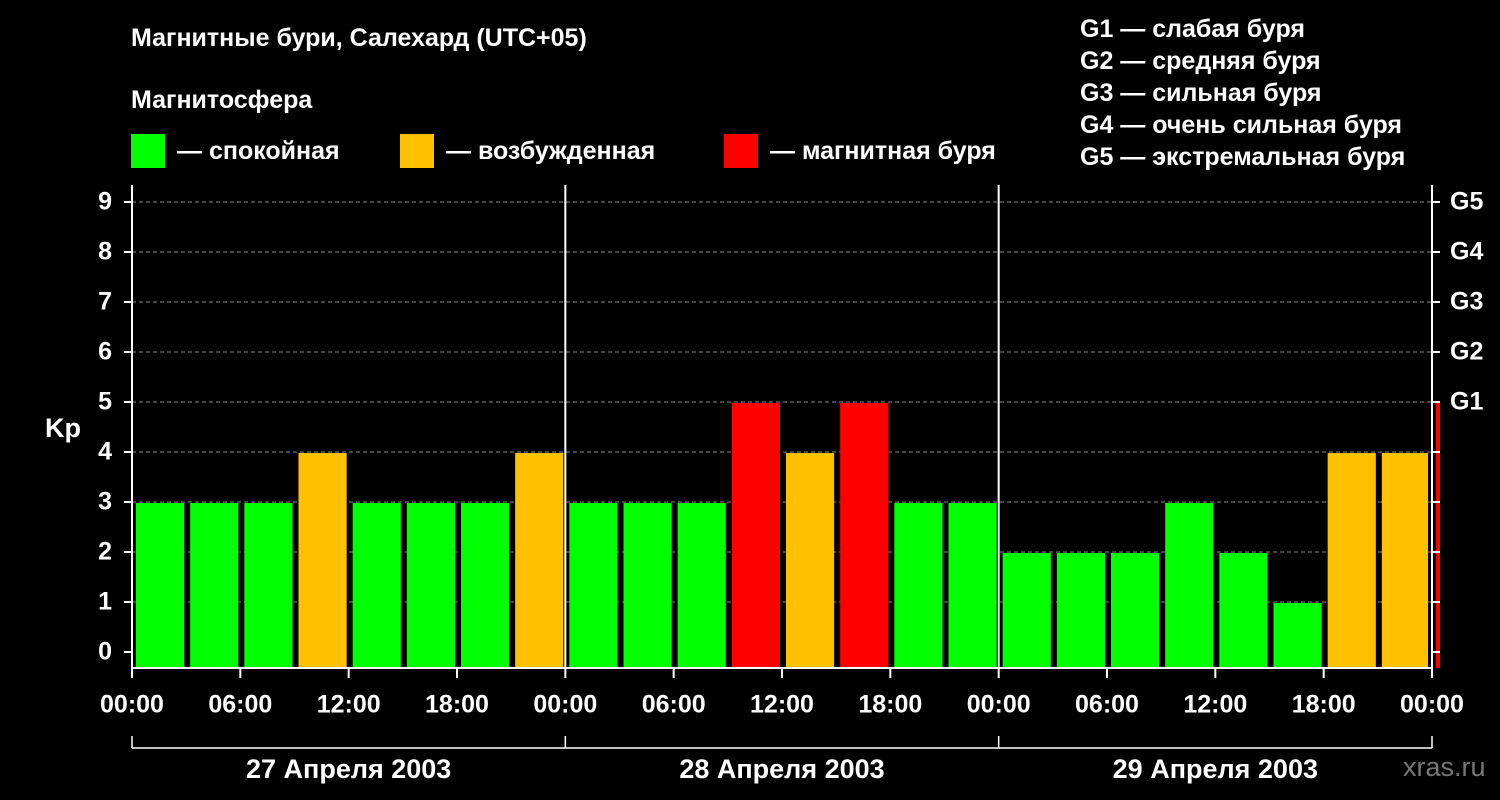 The height and width of the screenshot is (800, 1500). I want to click on y-tick-label: 9, so click(105, 202).